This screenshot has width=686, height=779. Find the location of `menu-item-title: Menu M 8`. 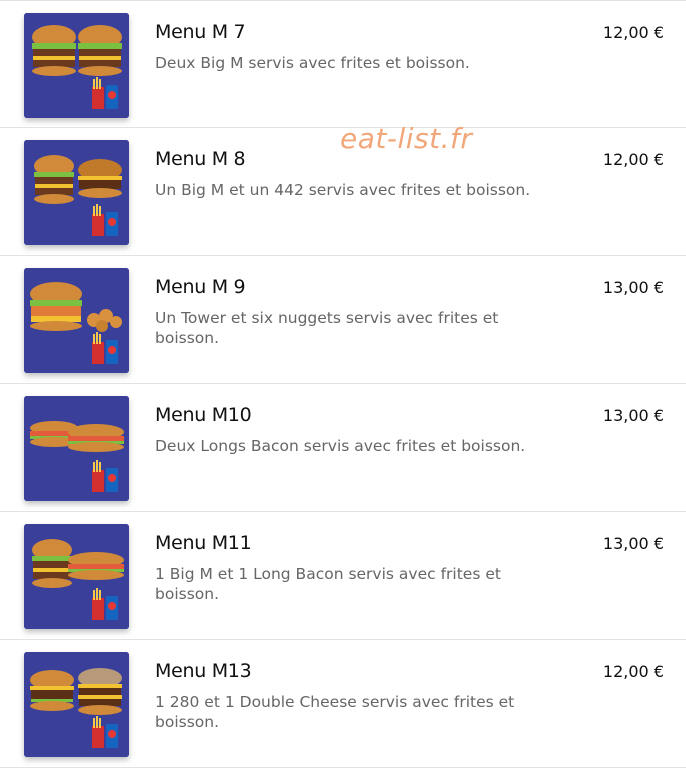

menu-item-title: Menu M 8 is located at coordinates (200, 159).